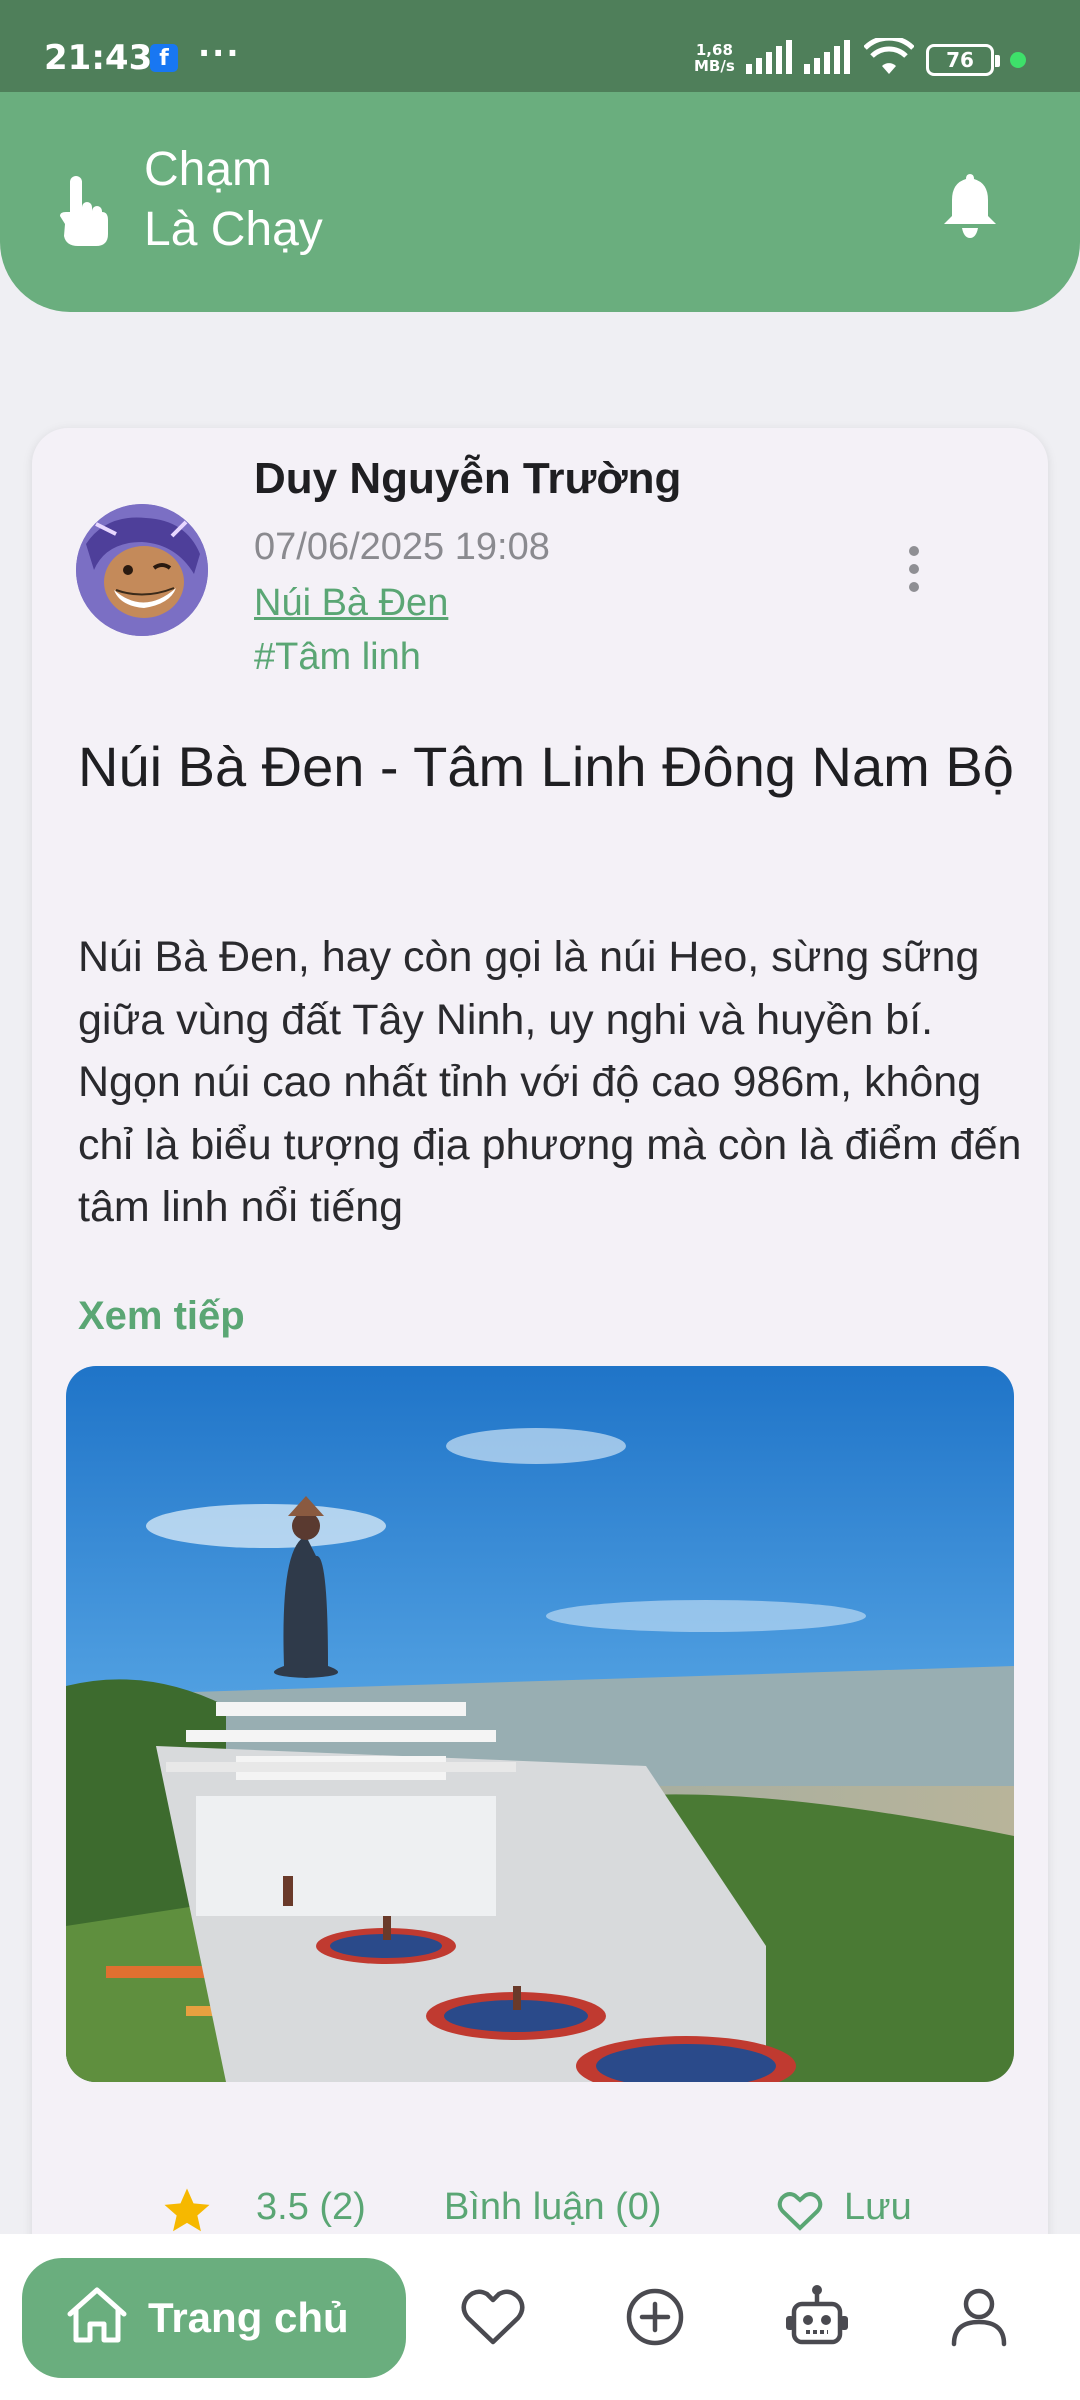 This screenshot has width=1080, height=2400. I want to click on rating-text: 3.5 (2), so click(311, 2207).